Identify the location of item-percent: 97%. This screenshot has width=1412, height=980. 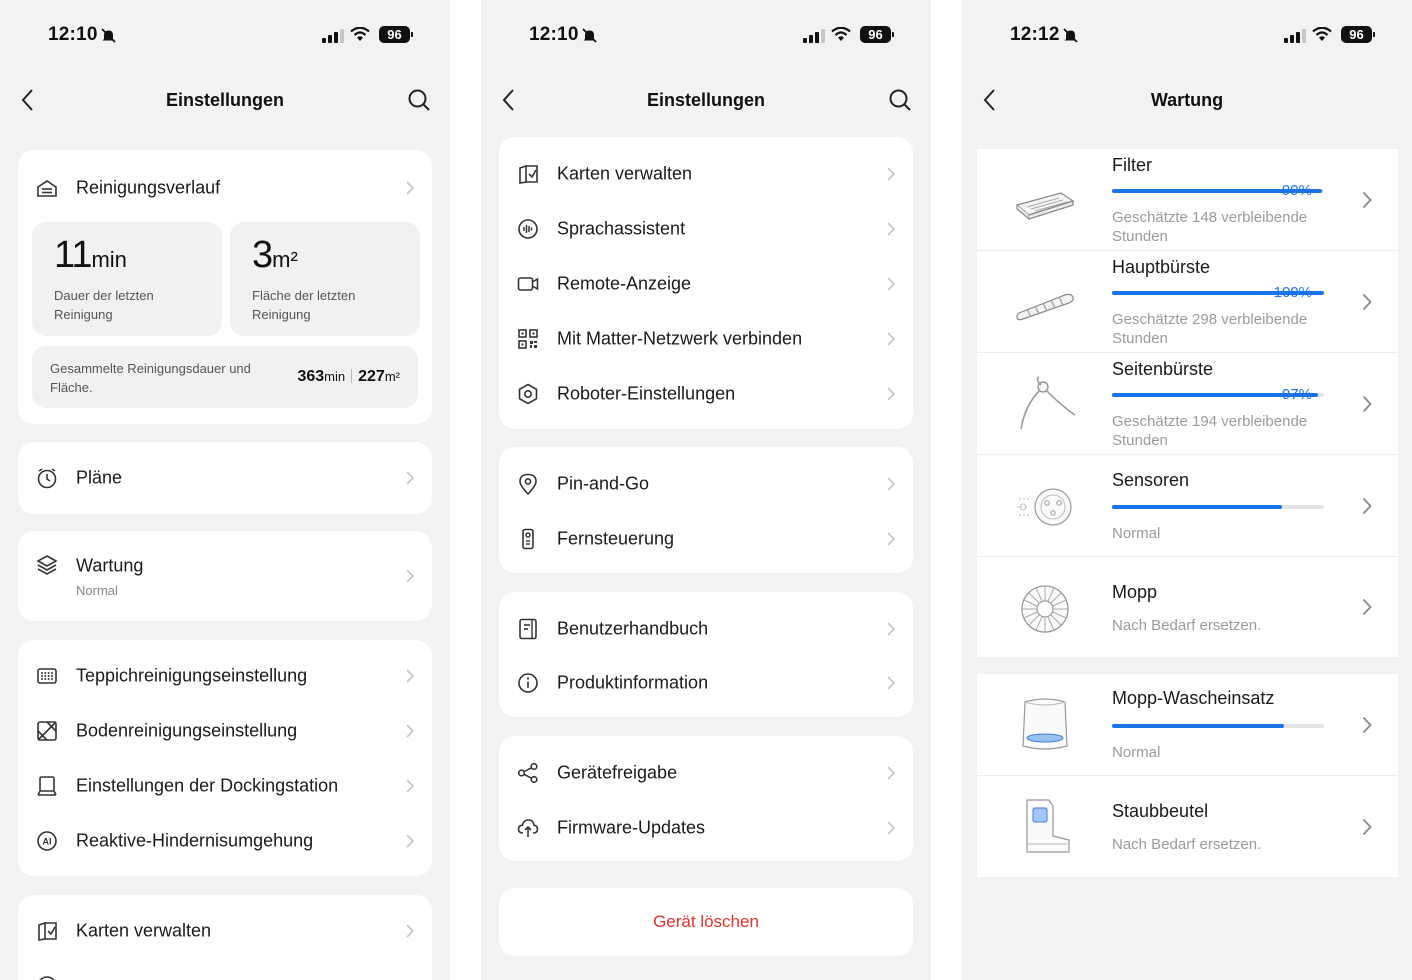
(1296, 394).